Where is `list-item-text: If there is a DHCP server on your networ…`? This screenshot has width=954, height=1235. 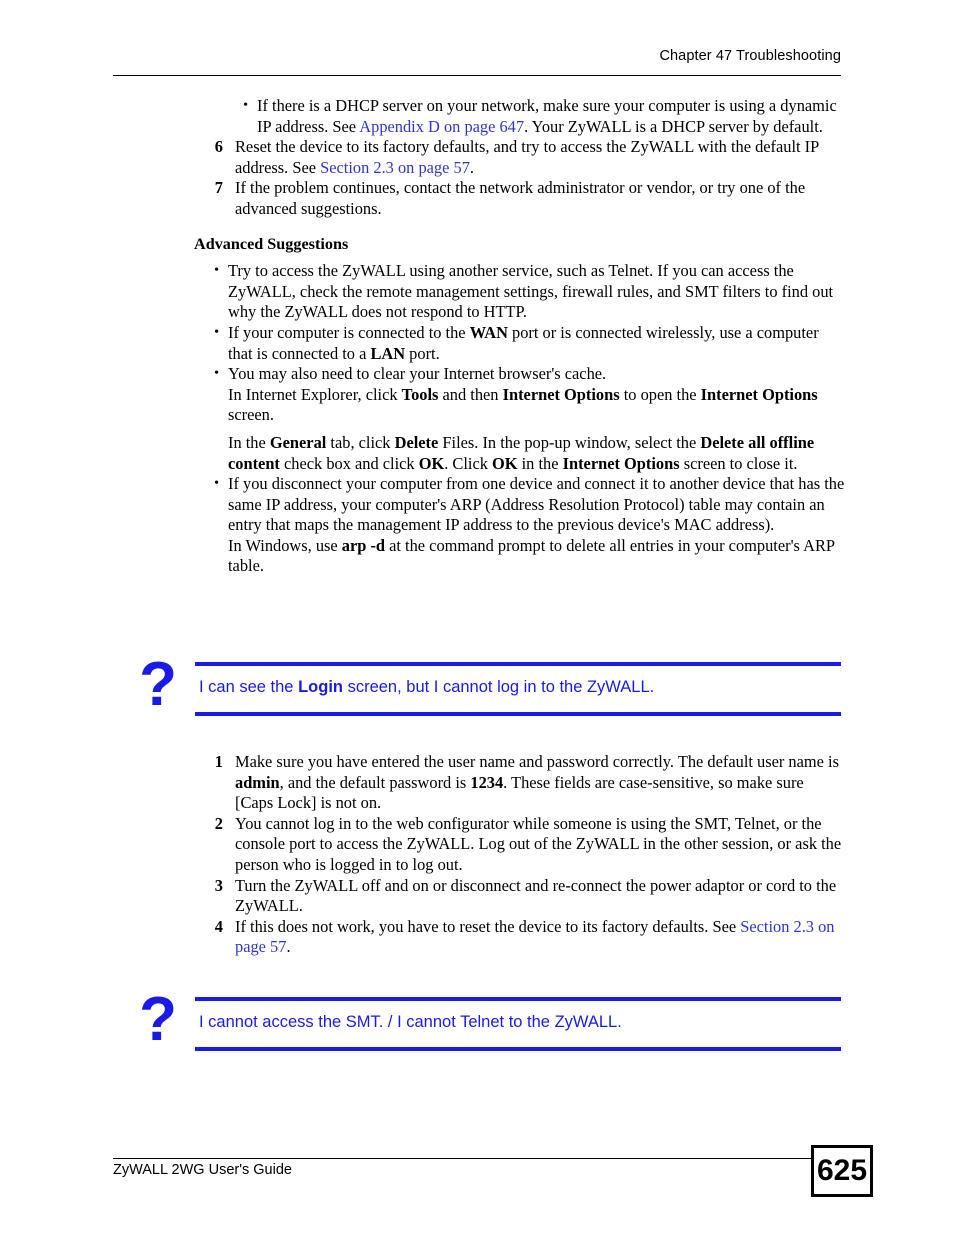 list-item-text: If there is a DHCP server on your networ… is located at coordinates (546, 116).